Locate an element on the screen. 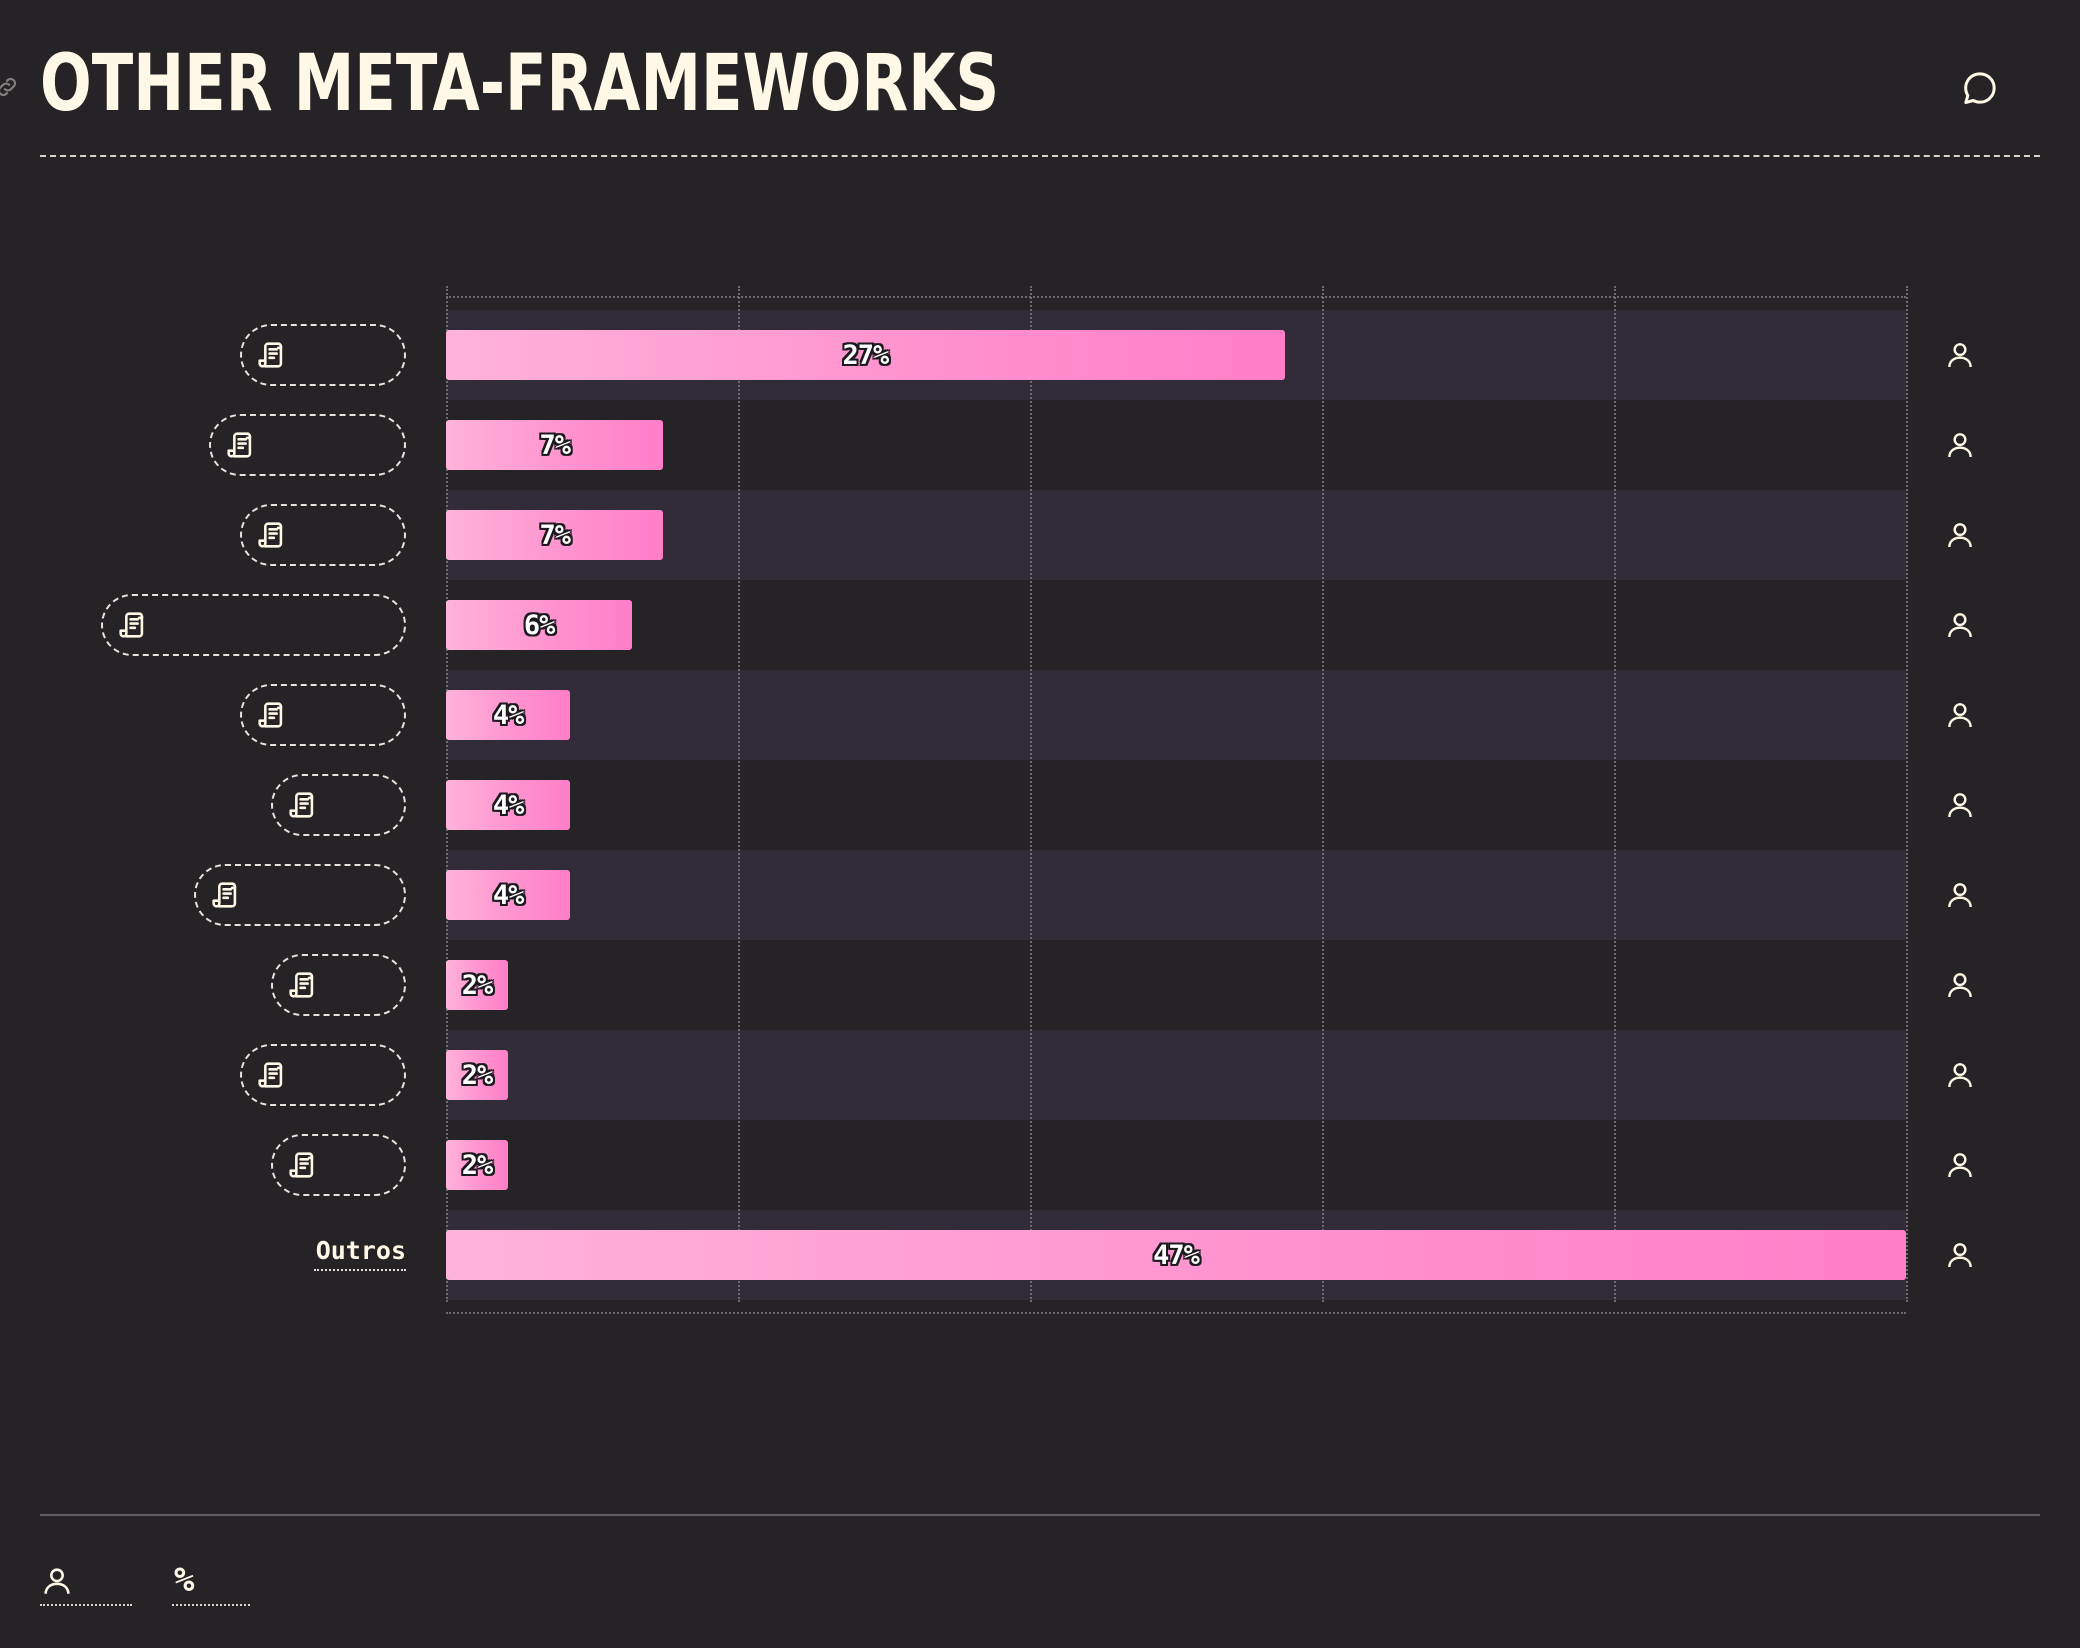 The image size is (2080, 1648). bar-value-label: 6% is located at coordinates (539, 625).